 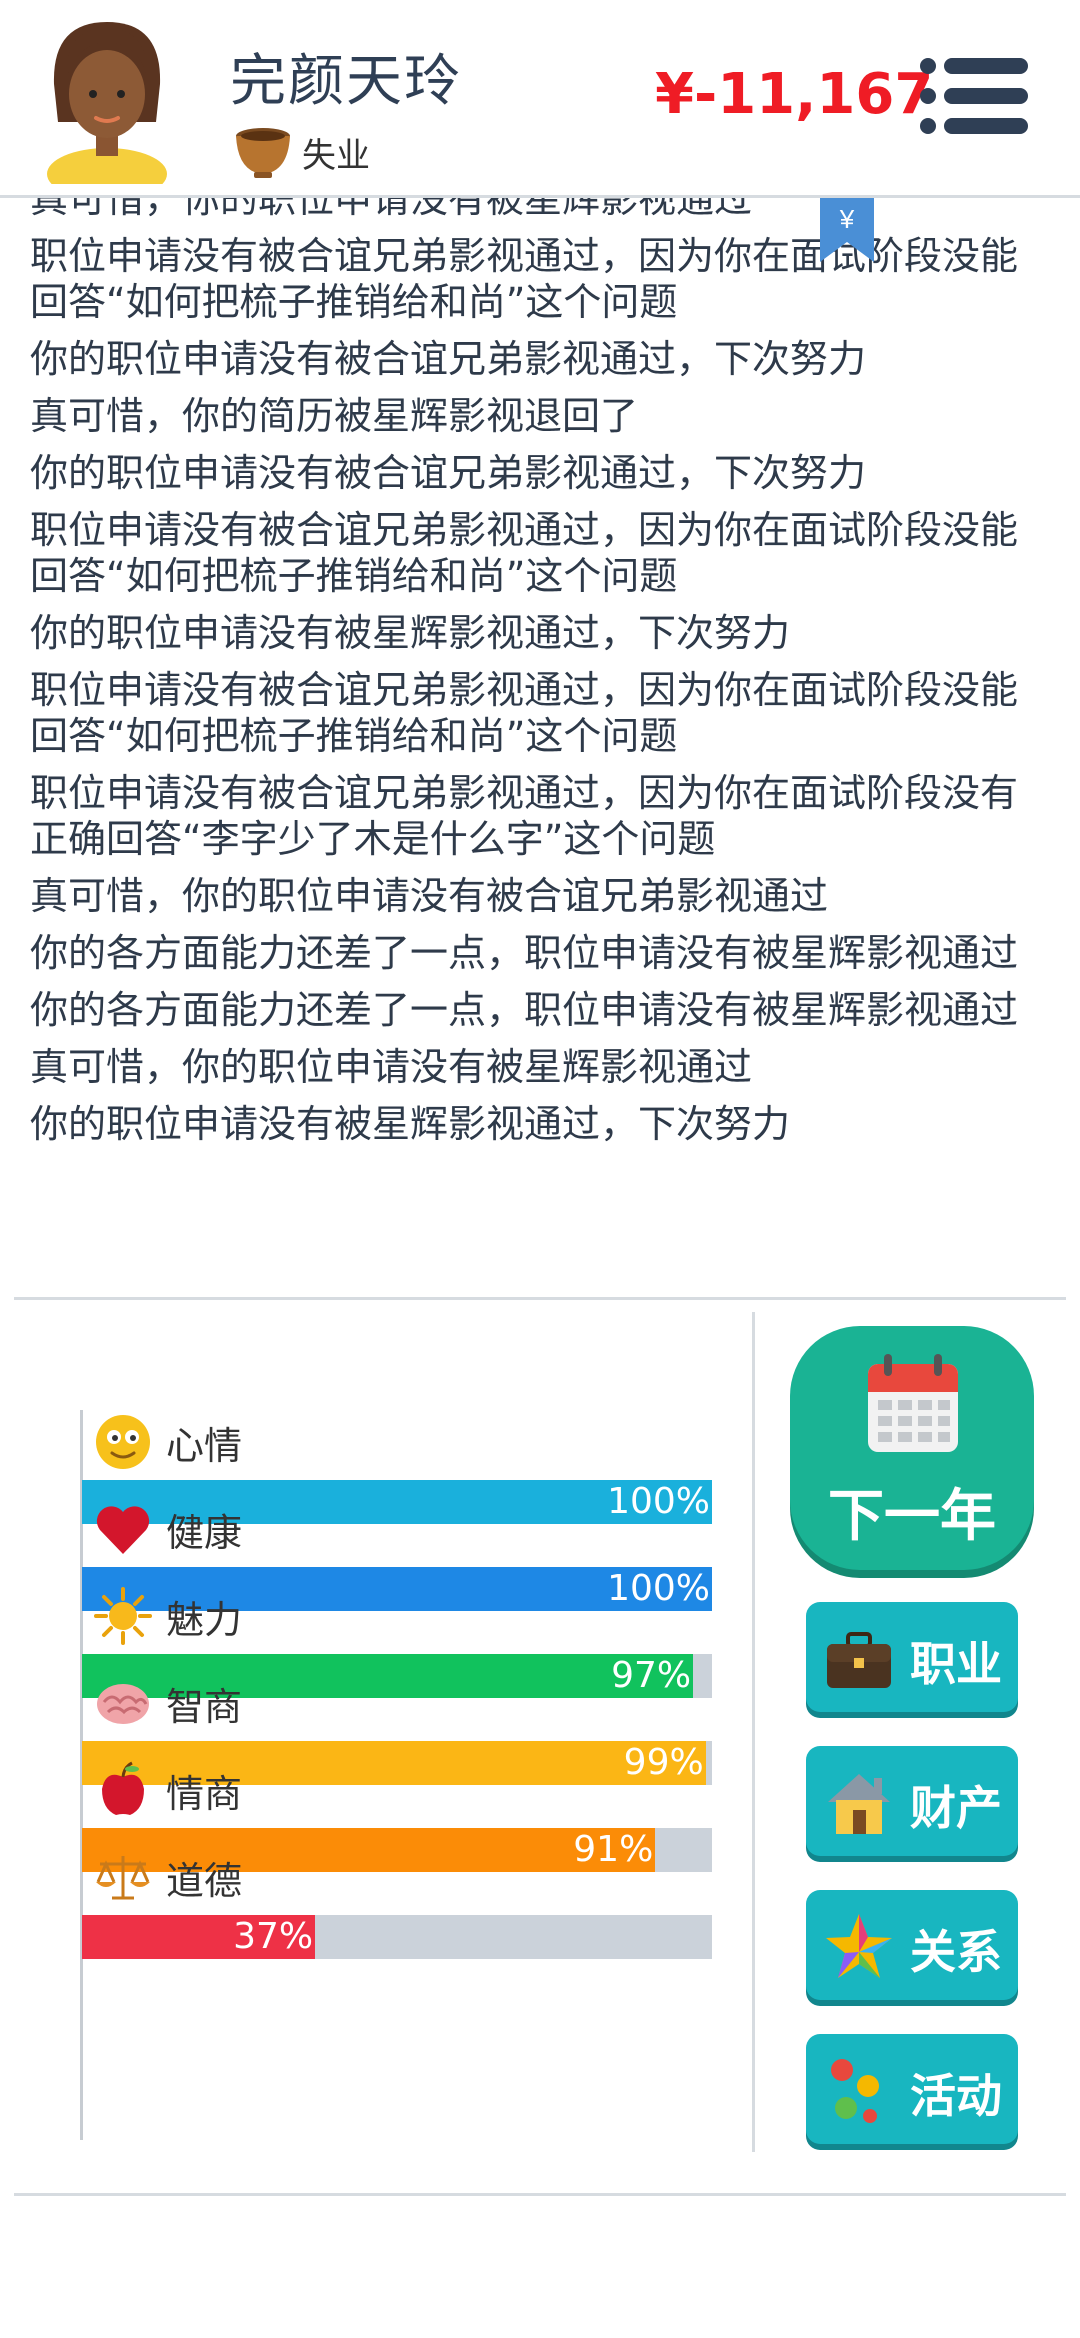 What do you see at coordinates (123, 1616) in the screenshot?
I see `sun-icon` at bounding box center [123, 1616].